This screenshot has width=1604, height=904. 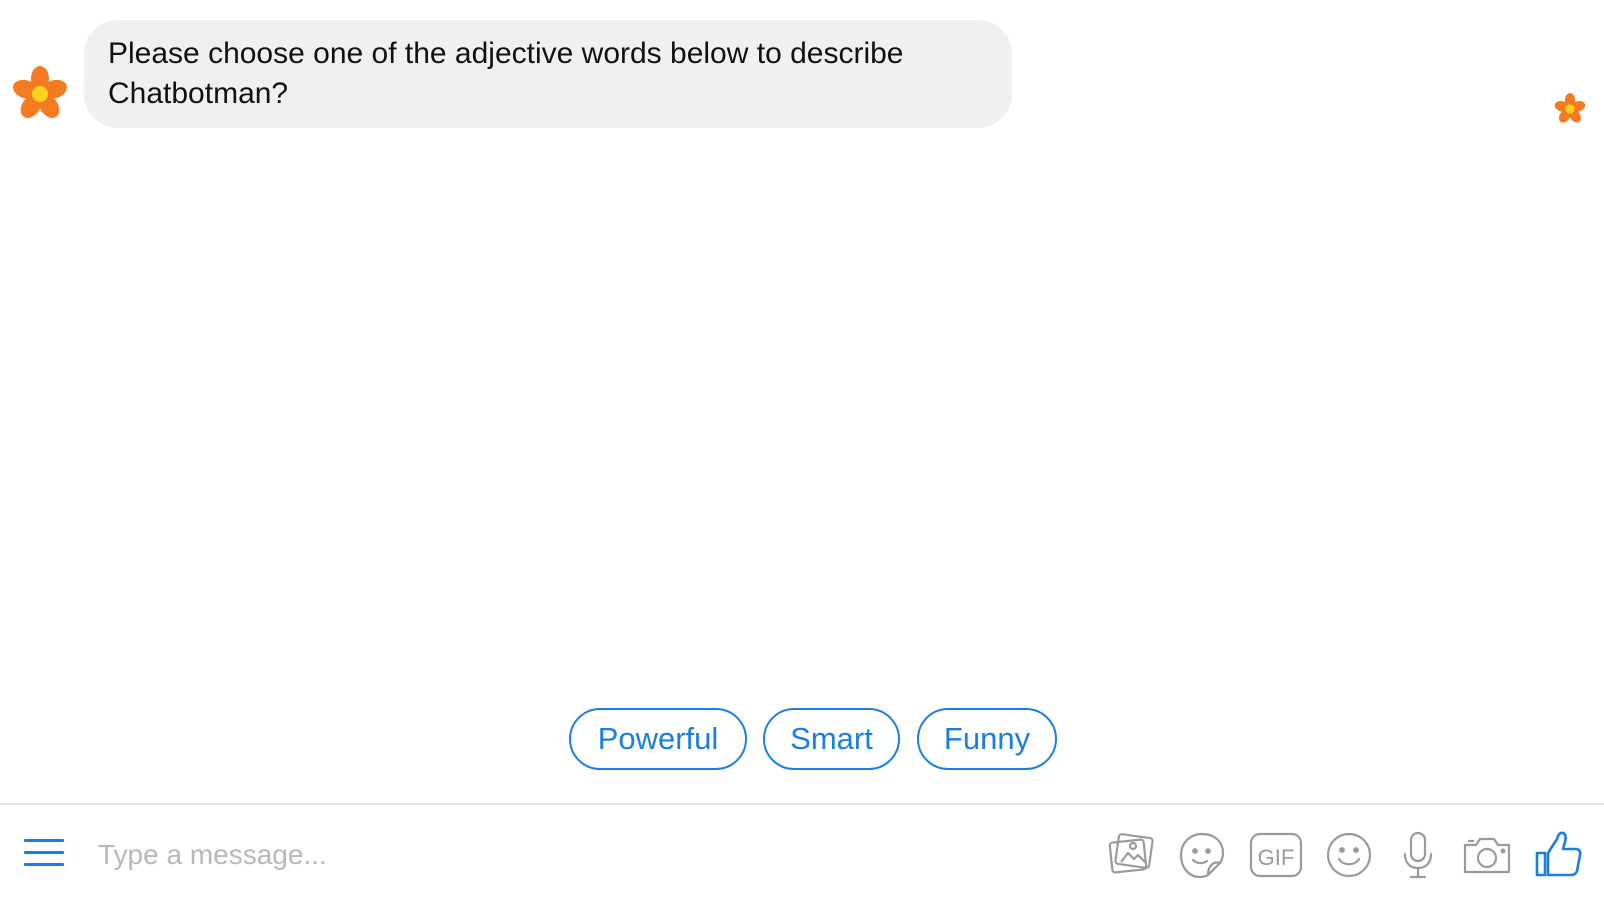 I want to click on photo-icon, so click(x=1130, y=855).